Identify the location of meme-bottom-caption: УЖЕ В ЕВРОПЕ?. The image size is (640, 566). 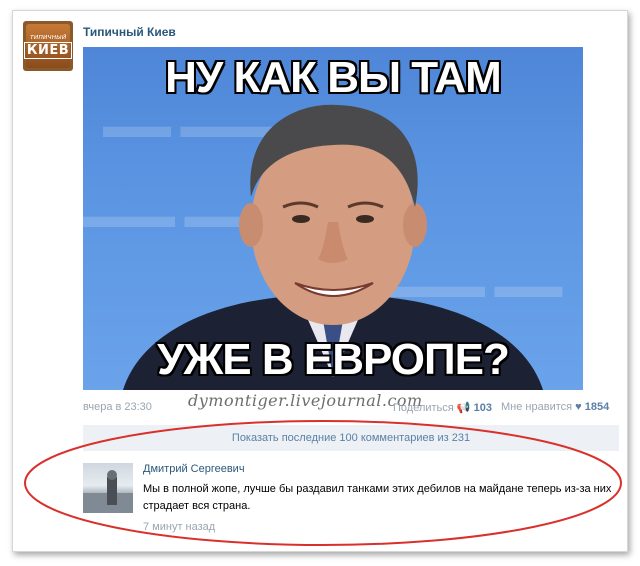
(333, 359).